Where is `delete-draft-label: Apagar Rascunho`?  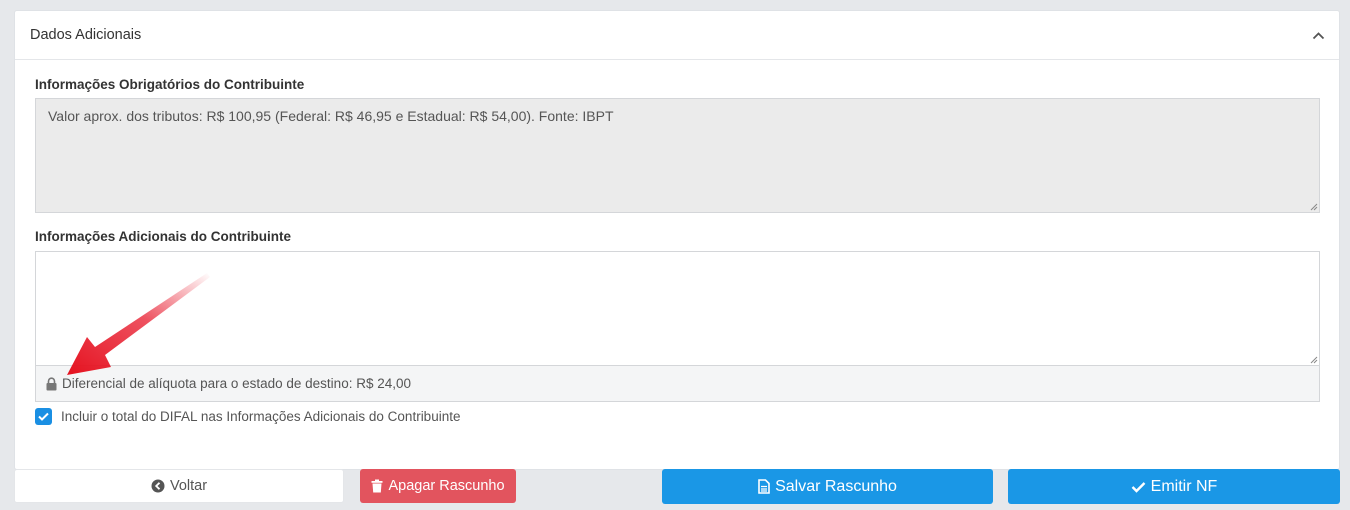 delete-draft-label: Apagar Rascunho is located at coordinates (446, 486).